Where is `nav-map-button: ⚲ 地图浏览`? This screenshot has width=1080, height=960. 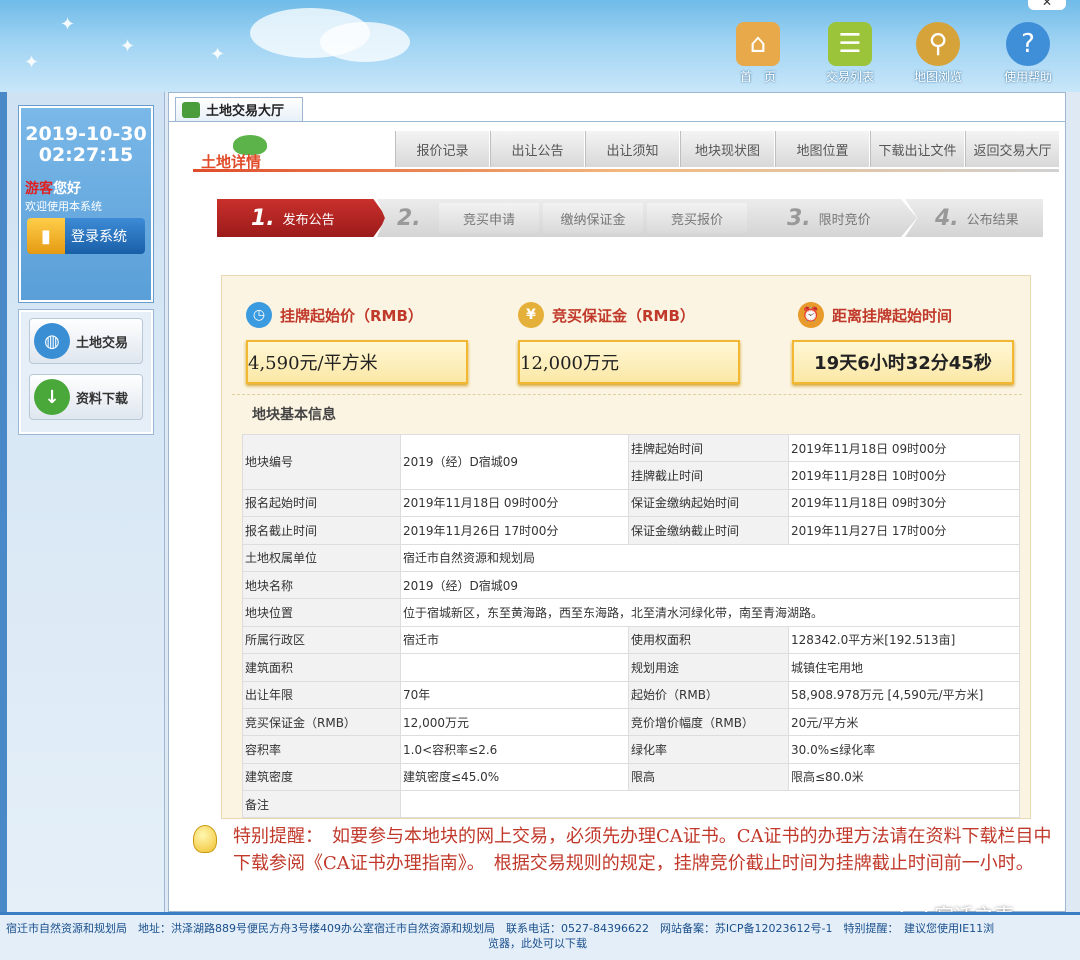 nav-map-button: ⚲ 地图浏览 is located at coordinates (938, 54).